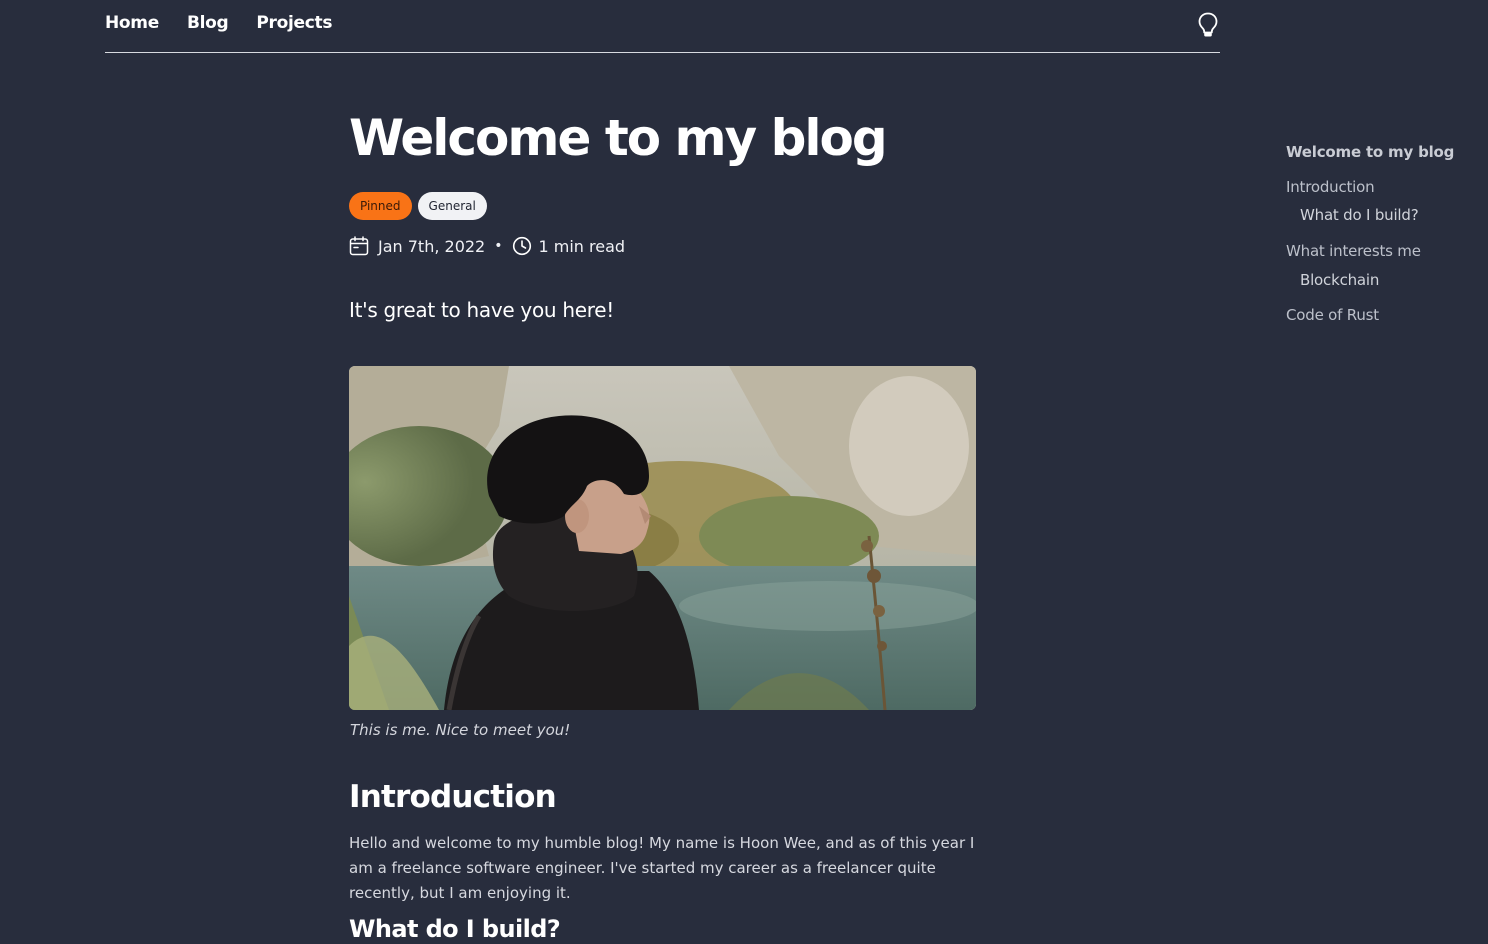  I want to click on top-nav: Home Blog Projects, so click(662, 26).